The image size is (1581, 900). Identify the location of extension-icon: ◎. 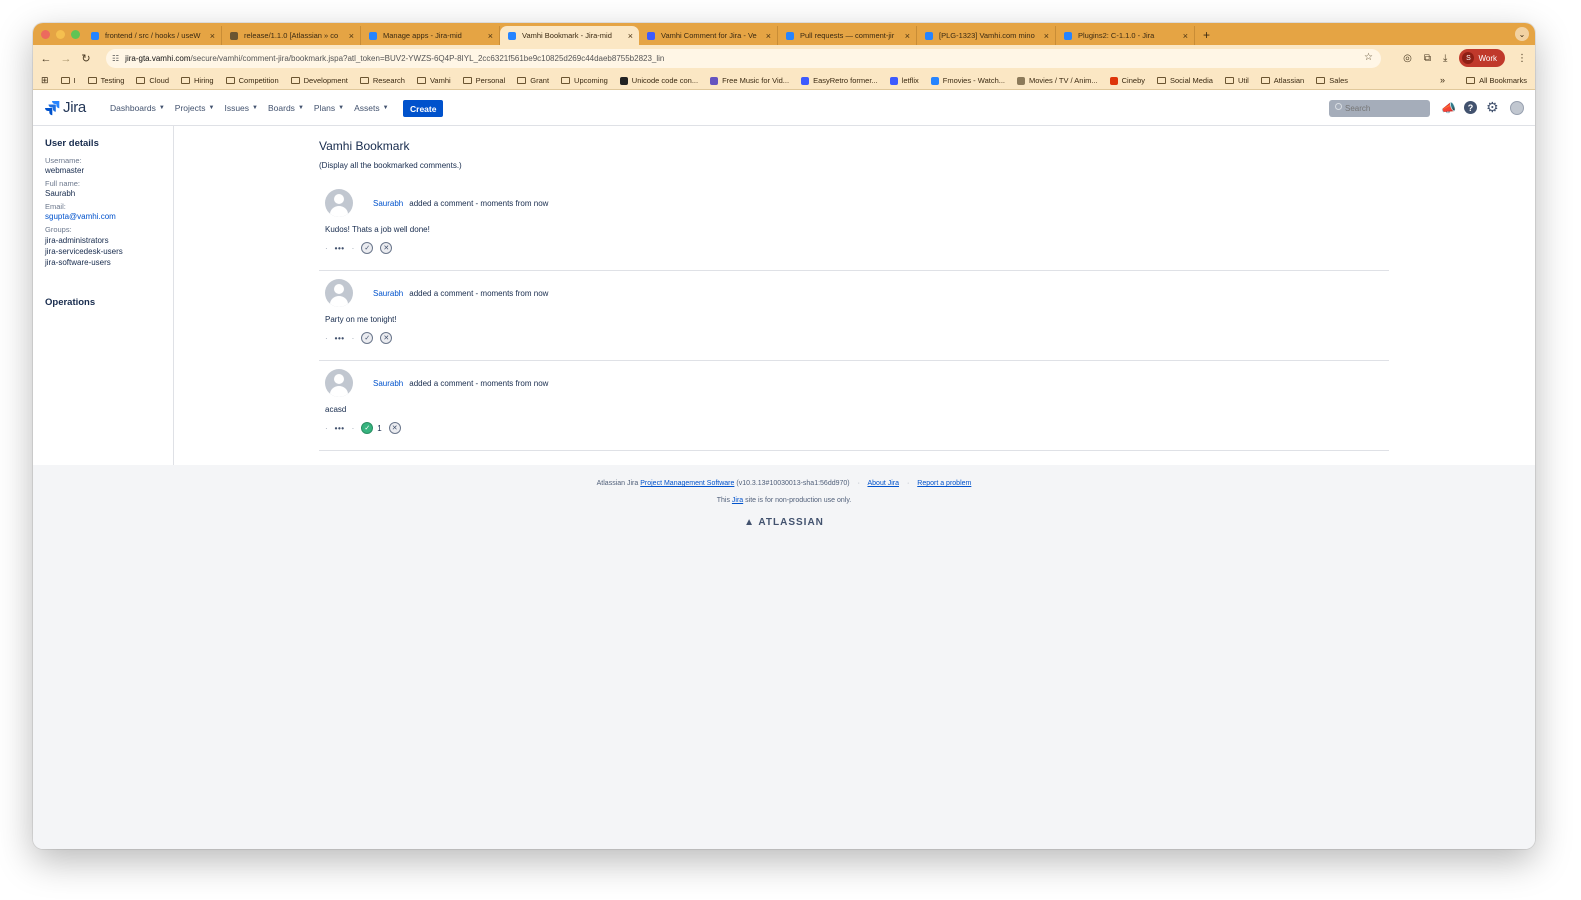
(1407, 58).